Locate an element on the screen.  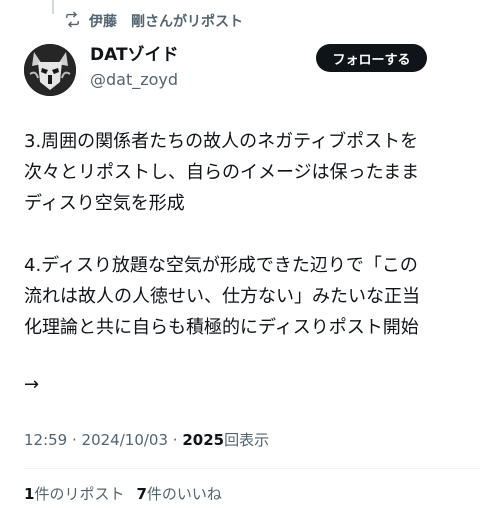
tweet-line: ディスり空気を形成 is located at coordinates (104, 203).